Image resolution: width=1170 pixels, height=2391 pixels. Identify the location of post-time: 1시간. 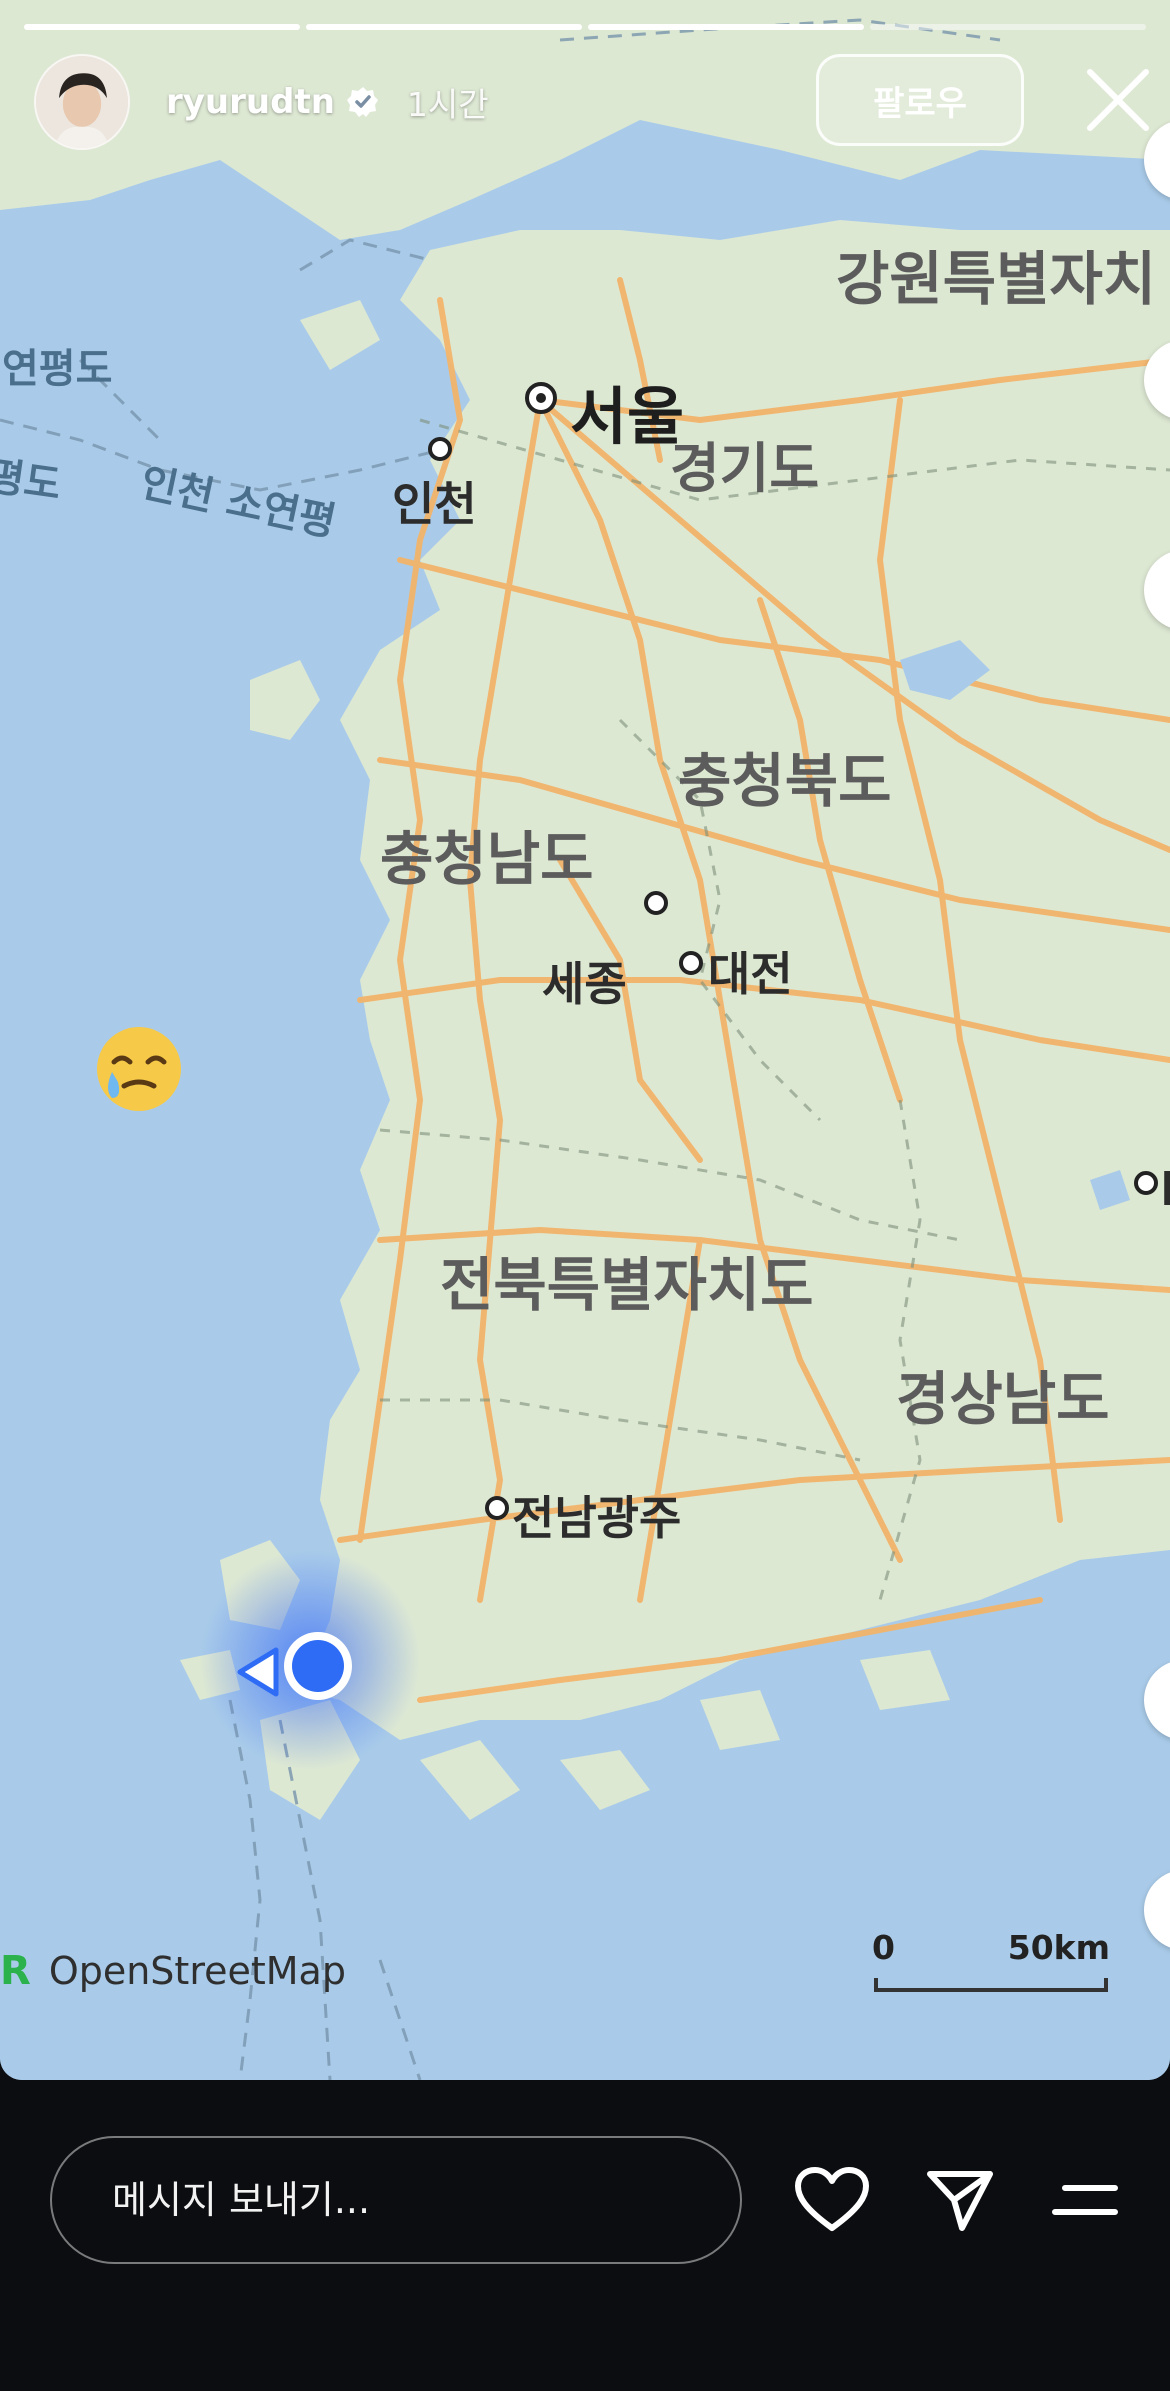
(447, 104).